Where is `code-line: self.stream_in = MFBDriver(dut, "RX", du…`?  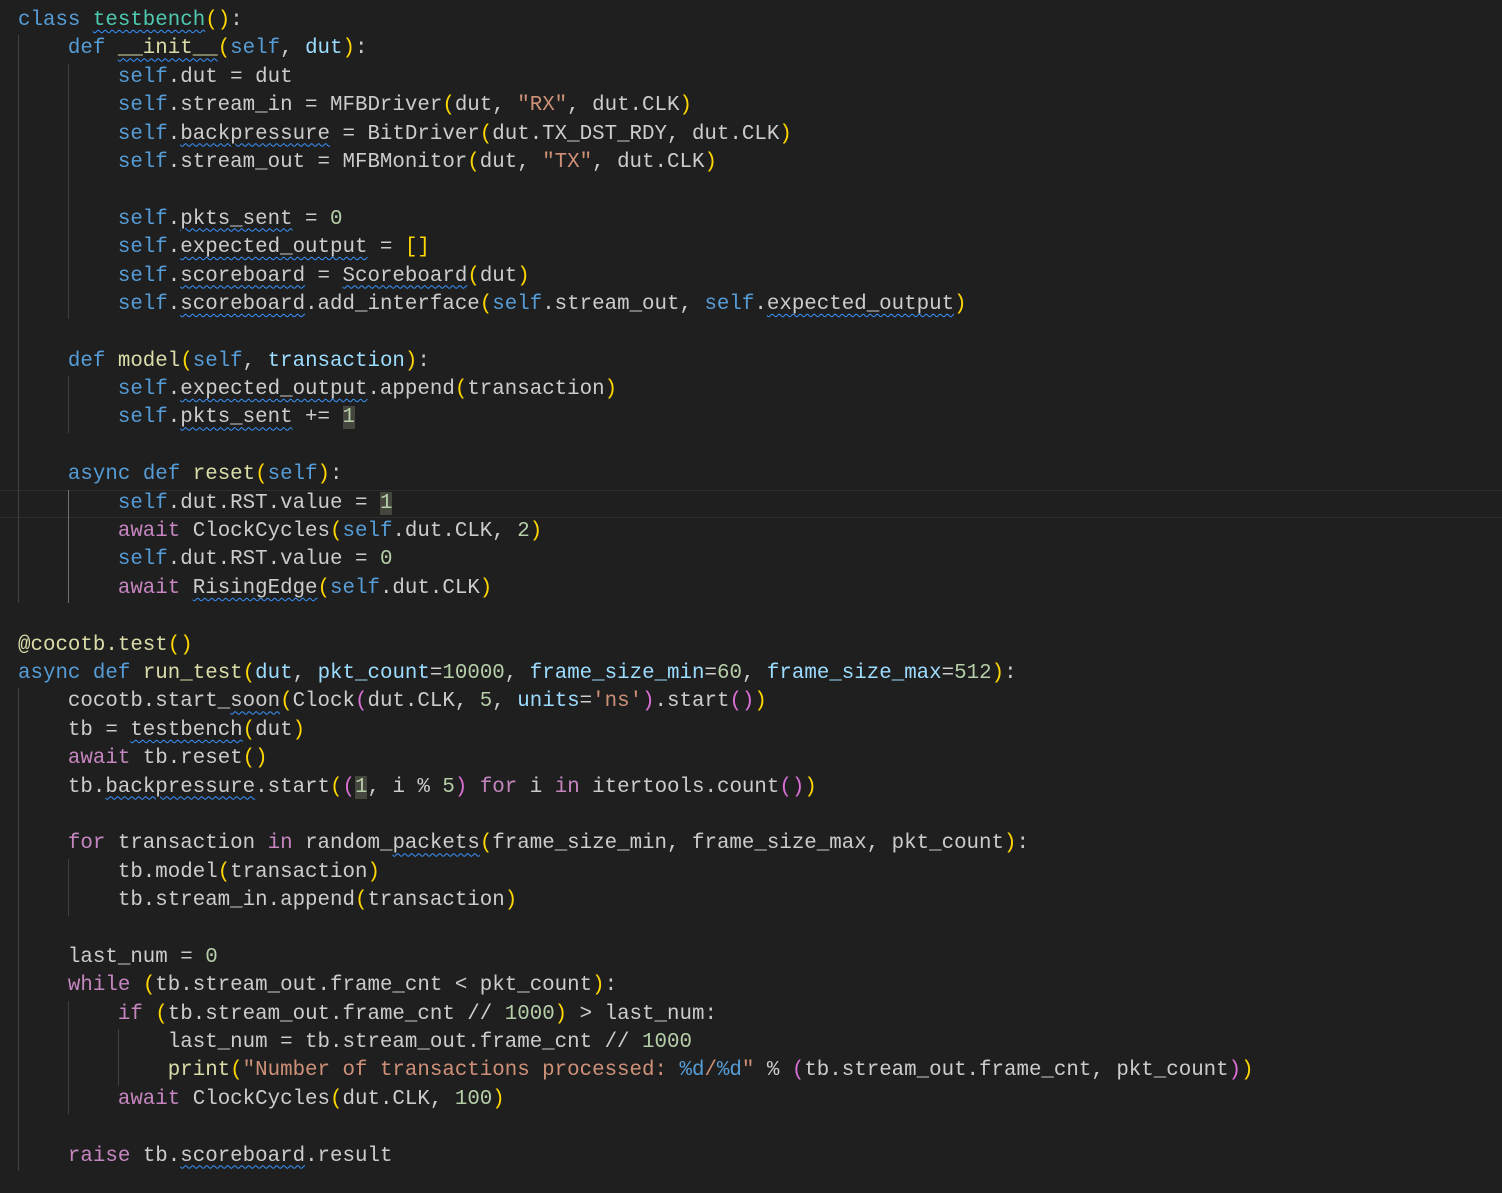
code-line: self.stream_in = MFBDriver(dut, "RX", du… is located at coordinates (751, 106).